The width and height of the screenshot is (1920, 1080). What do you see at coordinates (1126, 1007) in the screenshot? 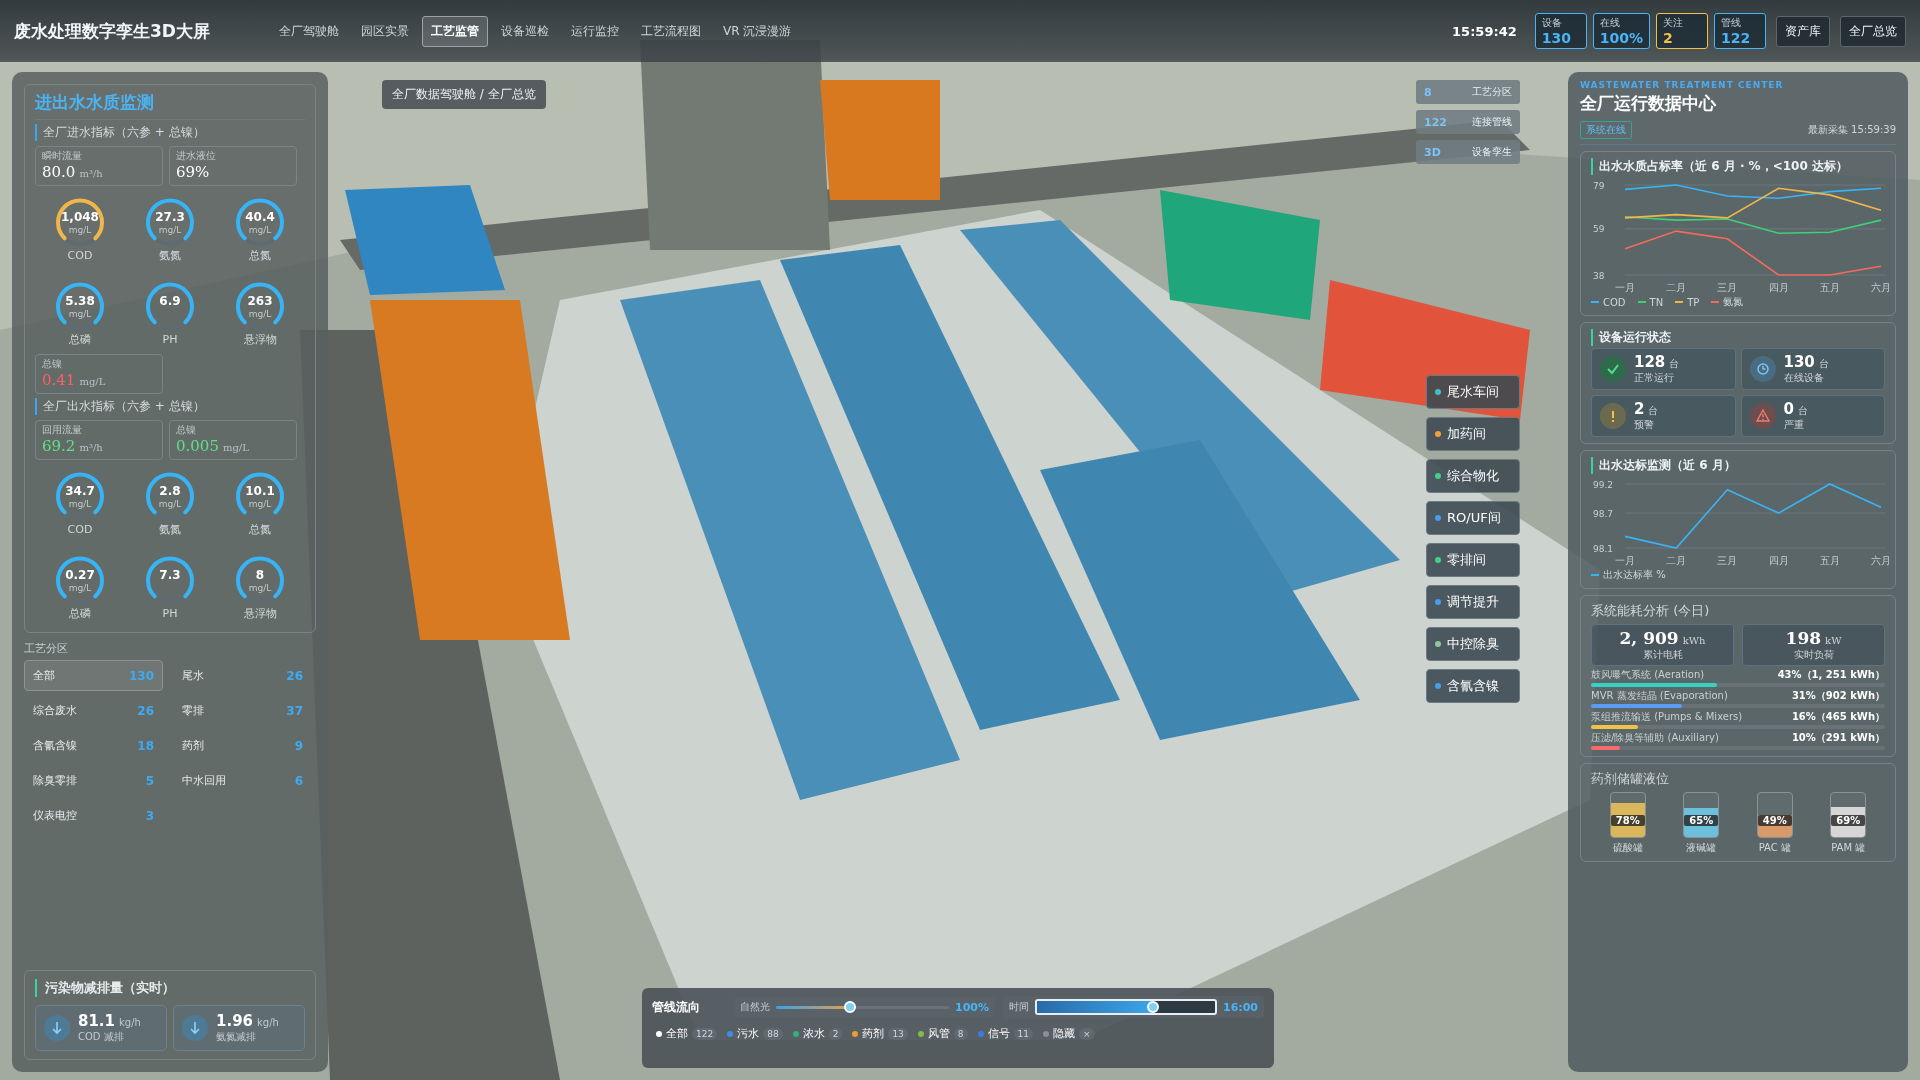
I see `slider-track` at bounding box center [1126, 1007].